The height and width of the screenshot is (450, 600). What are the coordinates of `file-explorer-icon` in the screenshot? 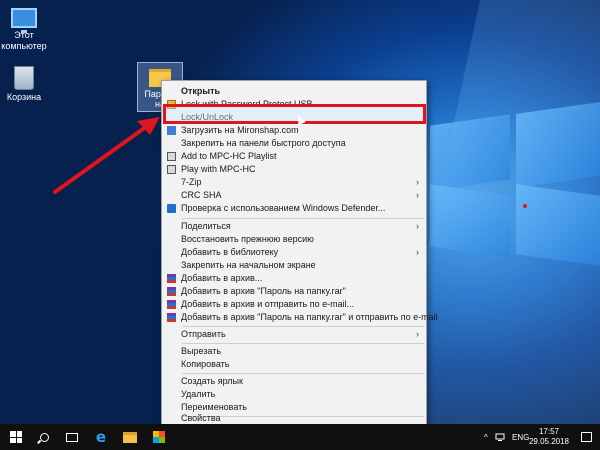 It's located at (130, 437).